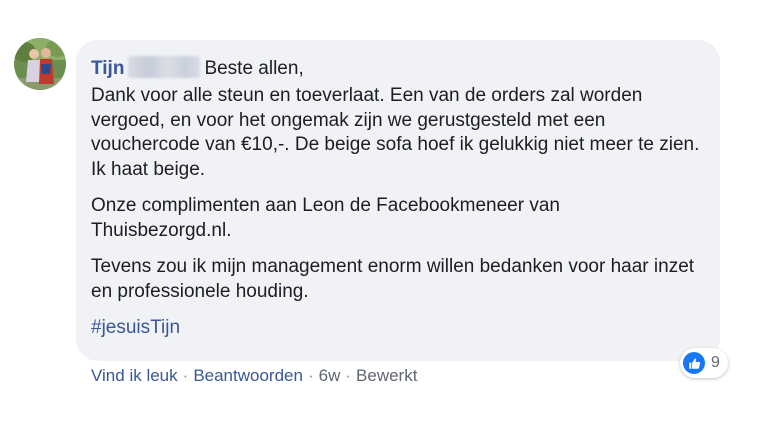 The width and height of the screenshot is (760, 428). Describe the element at coordinates (107, 69) in the screenshot. I see `author-name: Tijn` at that location.